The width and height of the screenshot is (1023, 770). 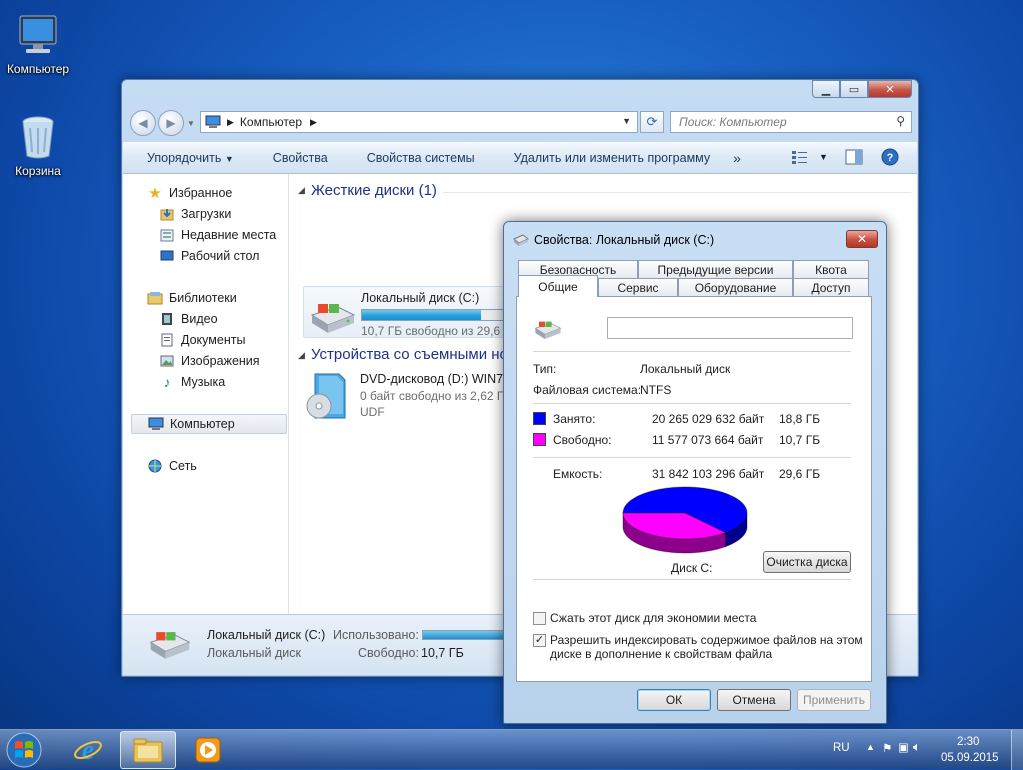 I want to click on minimize-icon: ▁, so click(x=826, y=89).